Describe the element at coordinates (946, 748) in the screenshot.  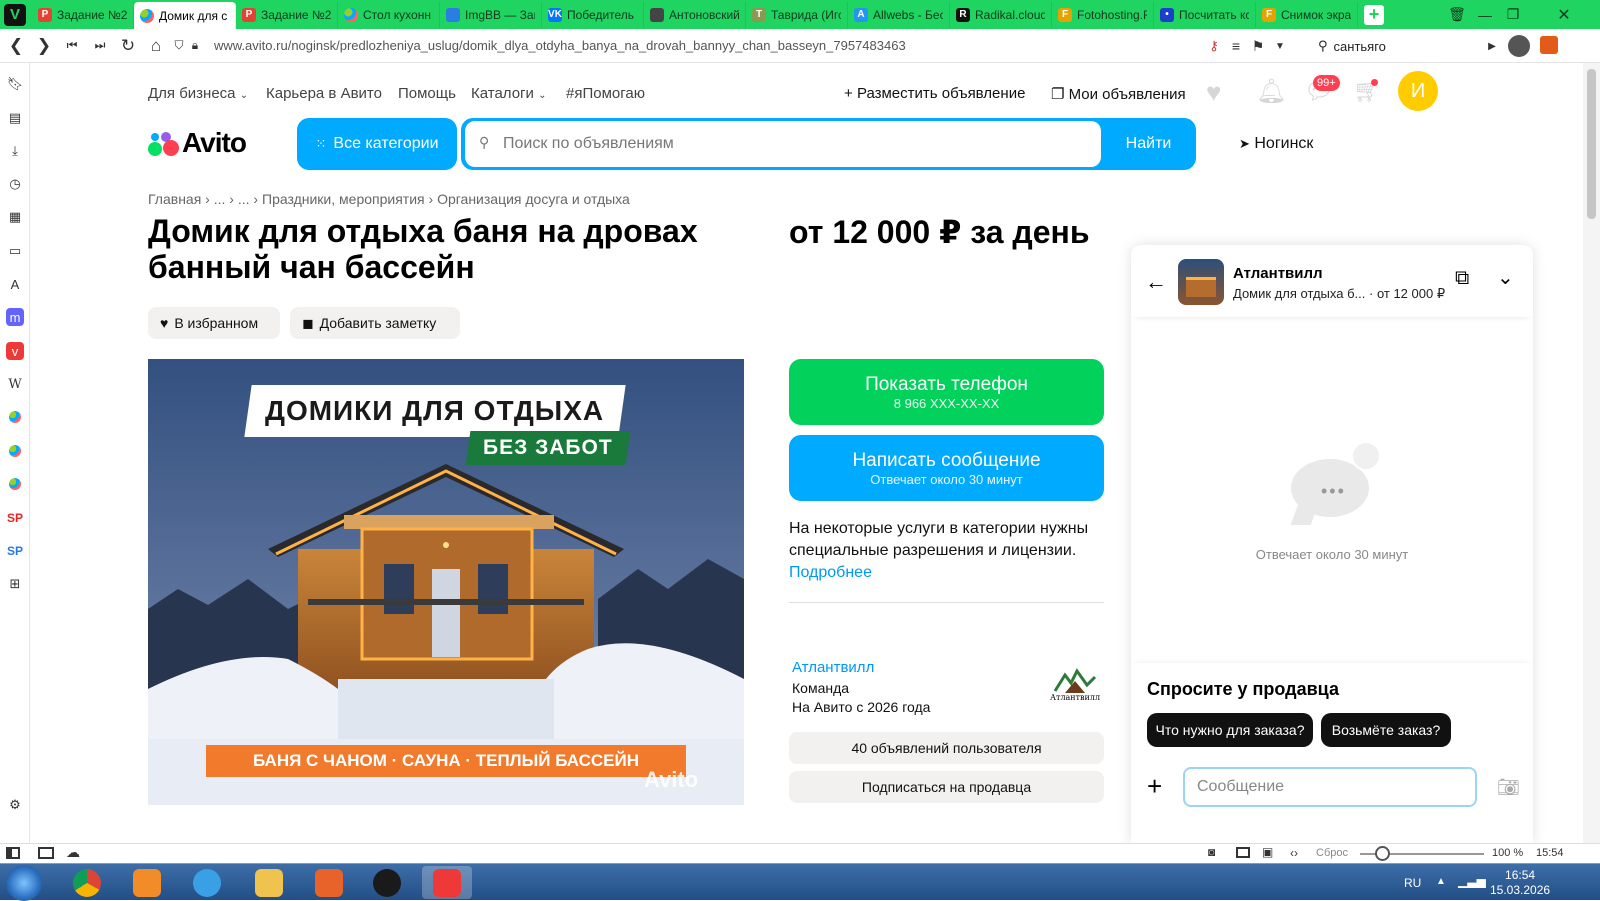
I see `seller-ads-button: 40 объявлений пользователя` at that location.